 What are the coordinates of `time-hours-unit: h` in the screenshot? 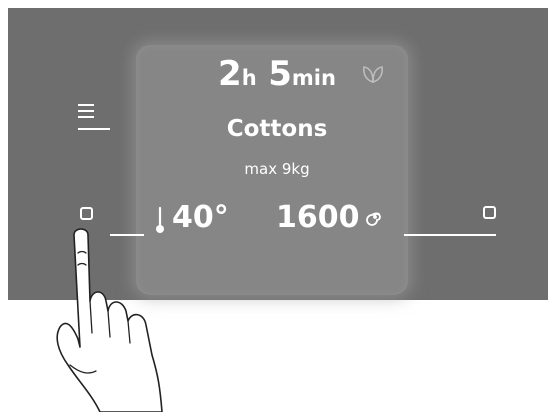 It's located at (249, 78).